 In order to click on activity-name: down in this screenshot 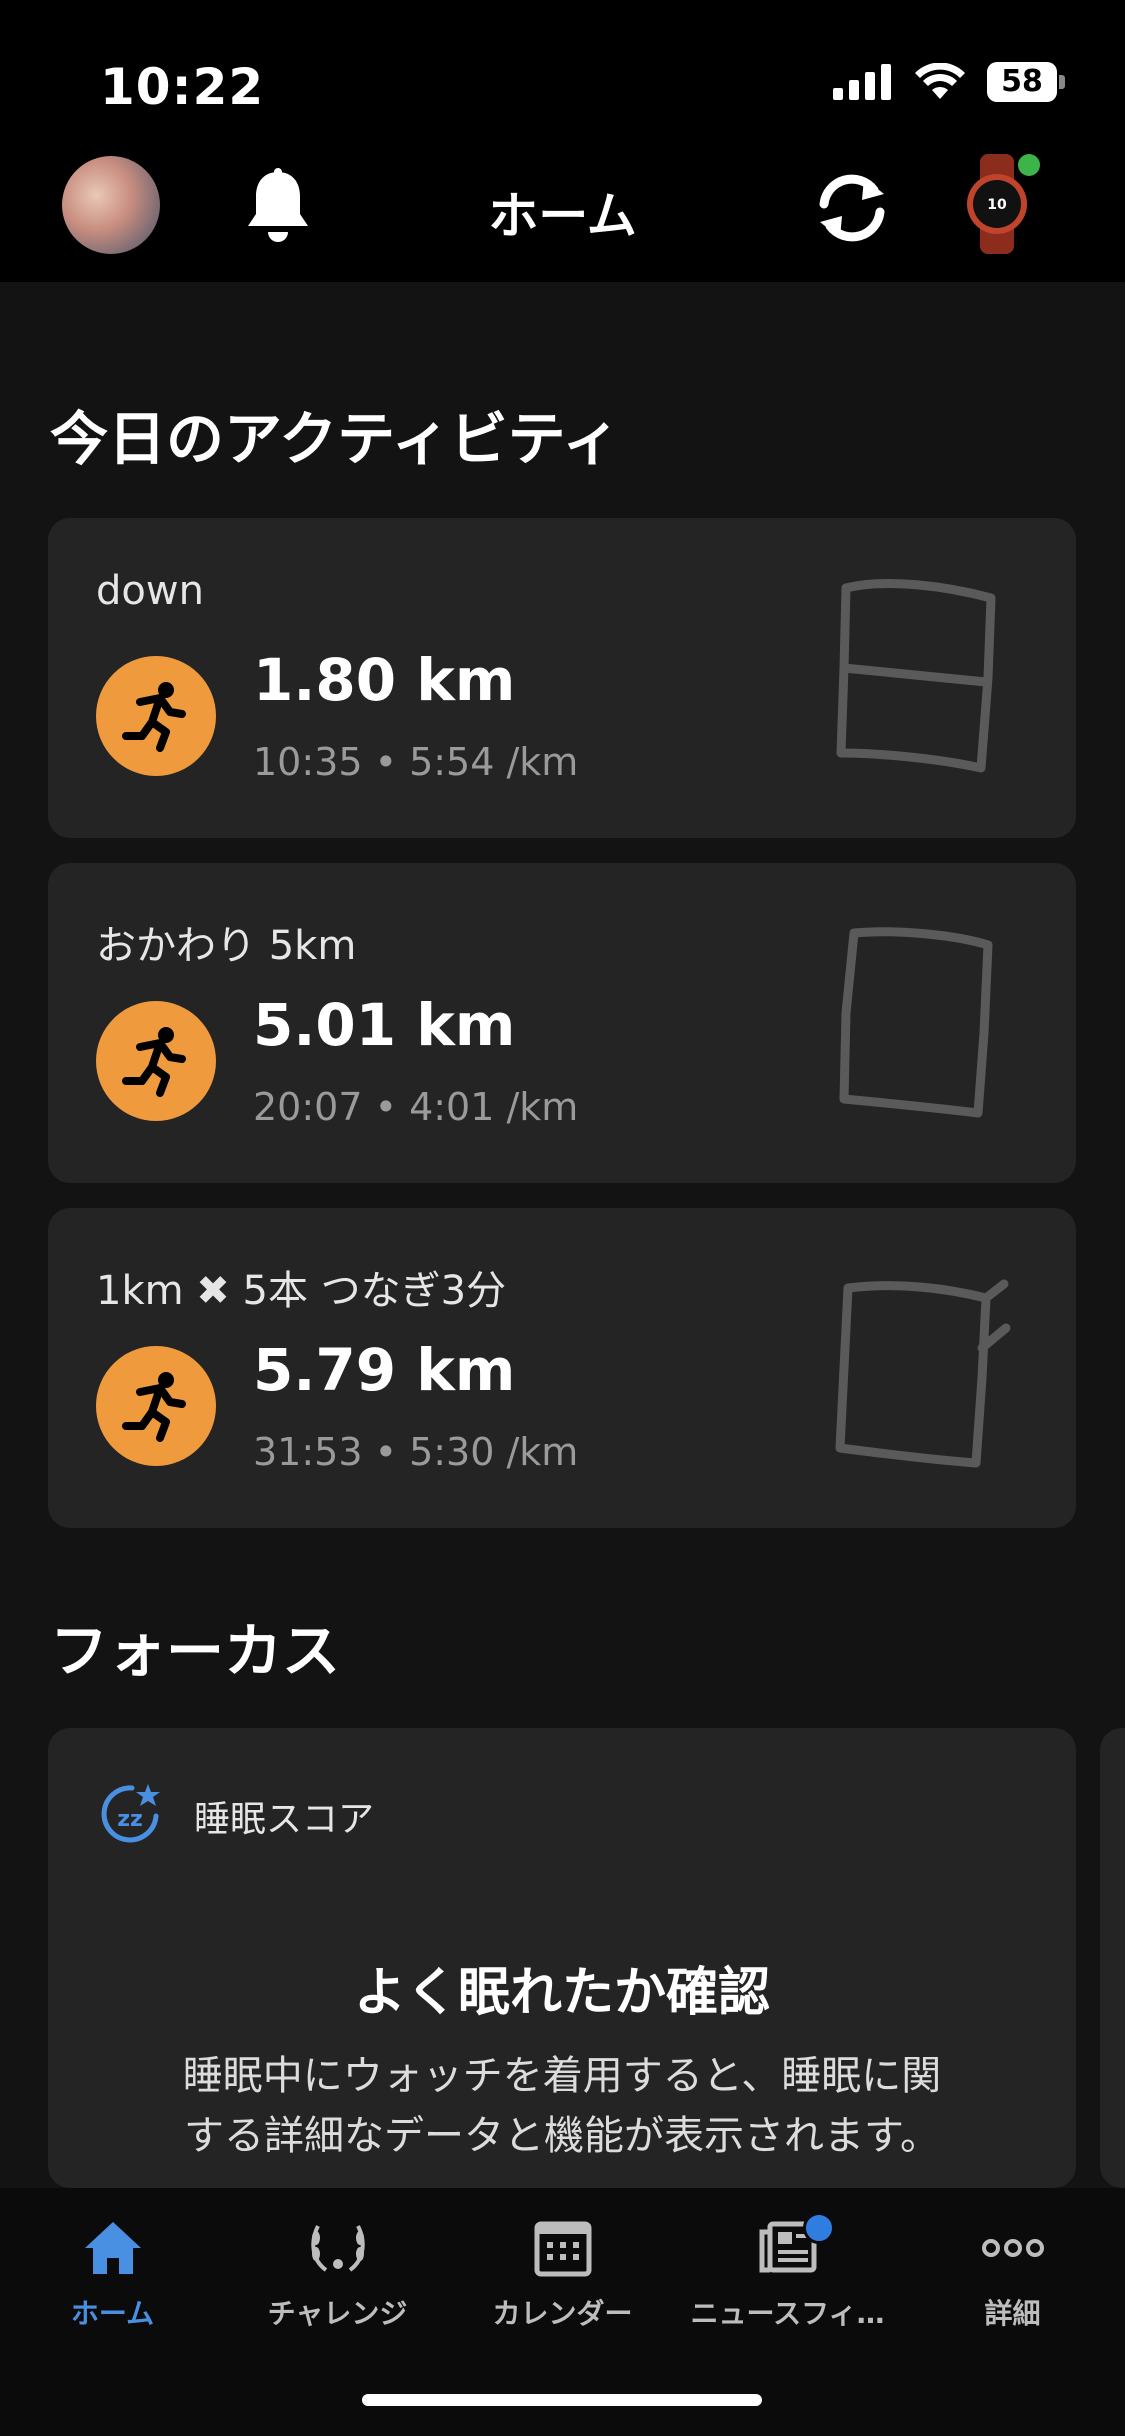, I will do `click(150, 591)`.